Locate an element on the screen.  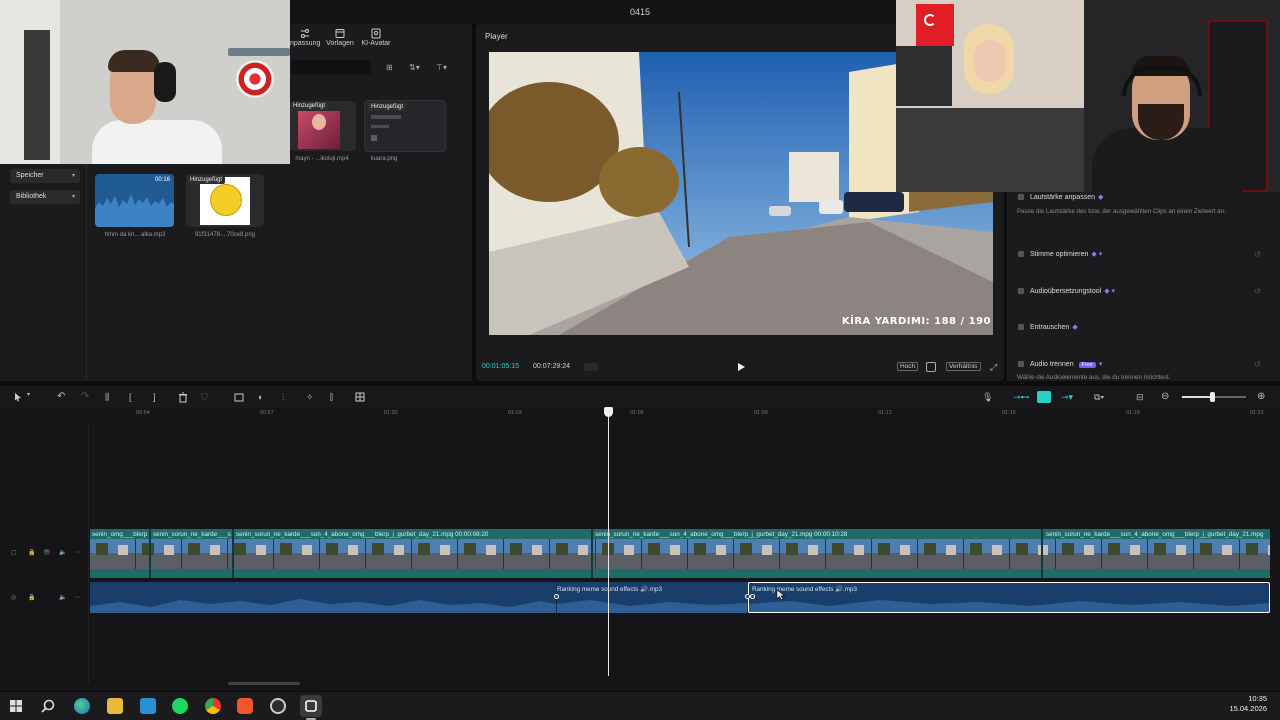
quality-button: Hoch is located at coordinates (908, 366).